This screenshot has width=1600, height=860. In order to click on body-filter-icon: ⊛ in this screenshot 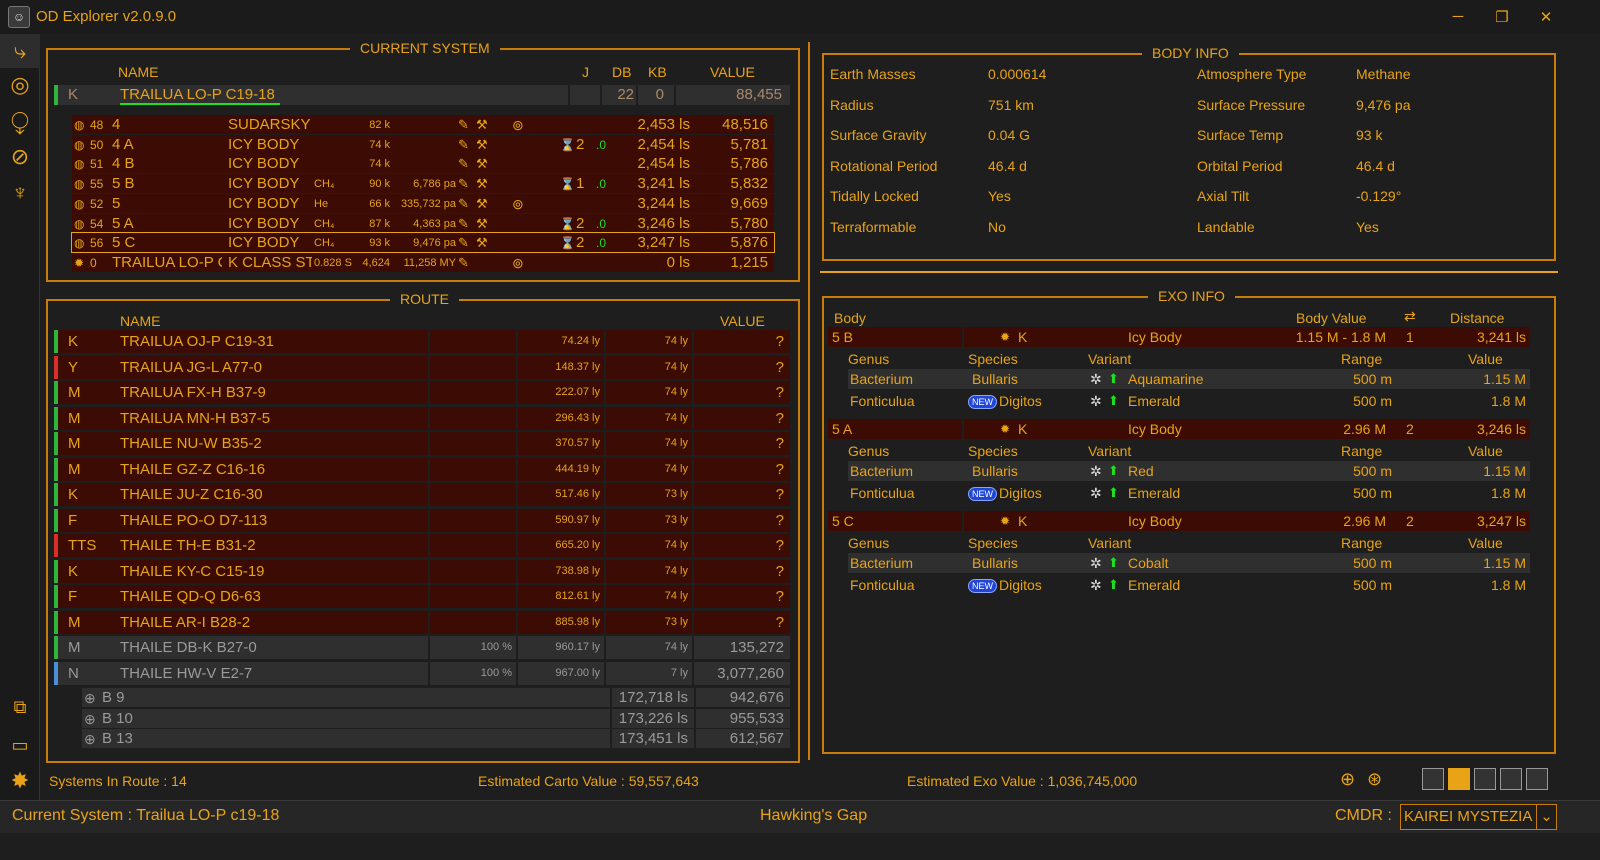, I will do `click(1374, 779)`.